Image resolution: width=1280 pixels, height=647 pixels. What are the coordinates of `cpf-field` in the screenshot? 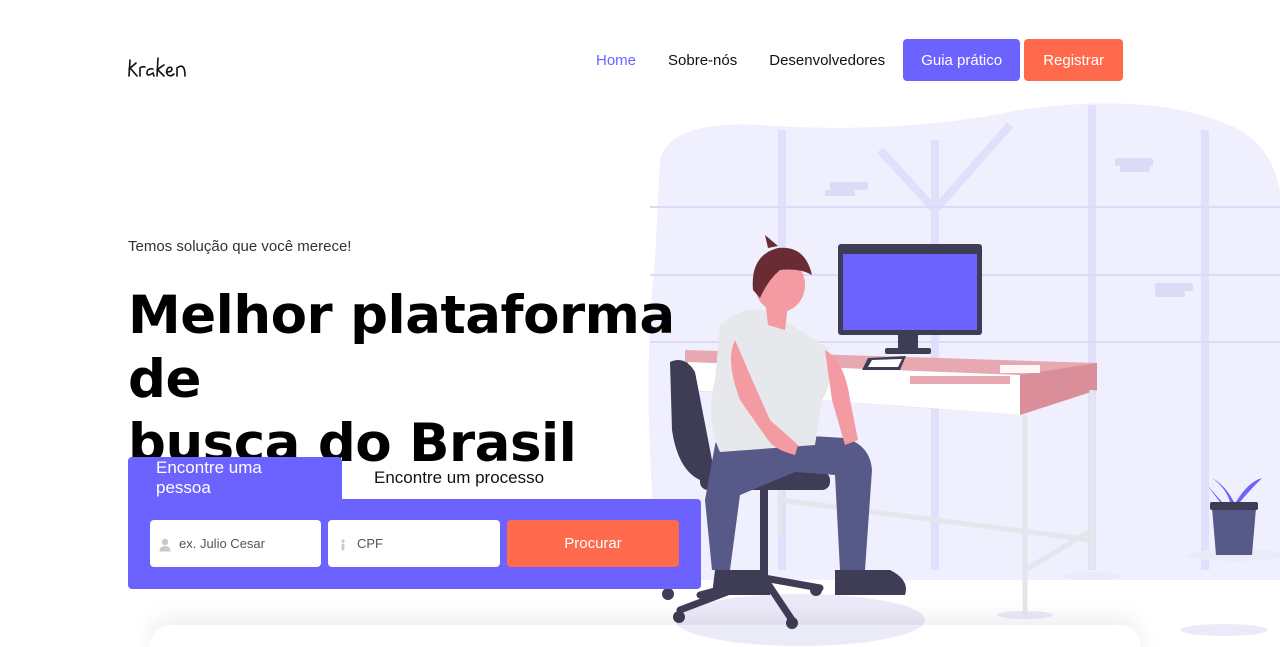 It's located at (414, 543).